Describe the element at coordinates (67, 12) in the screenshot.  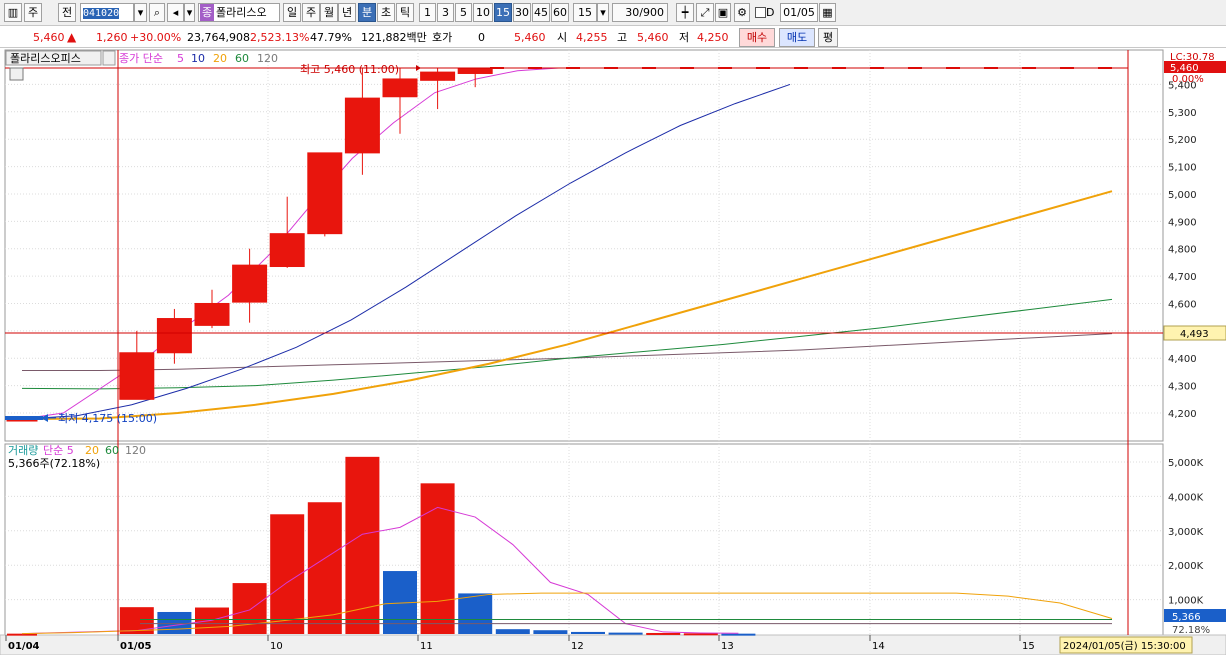
I see `mode-select: 전` at that location.